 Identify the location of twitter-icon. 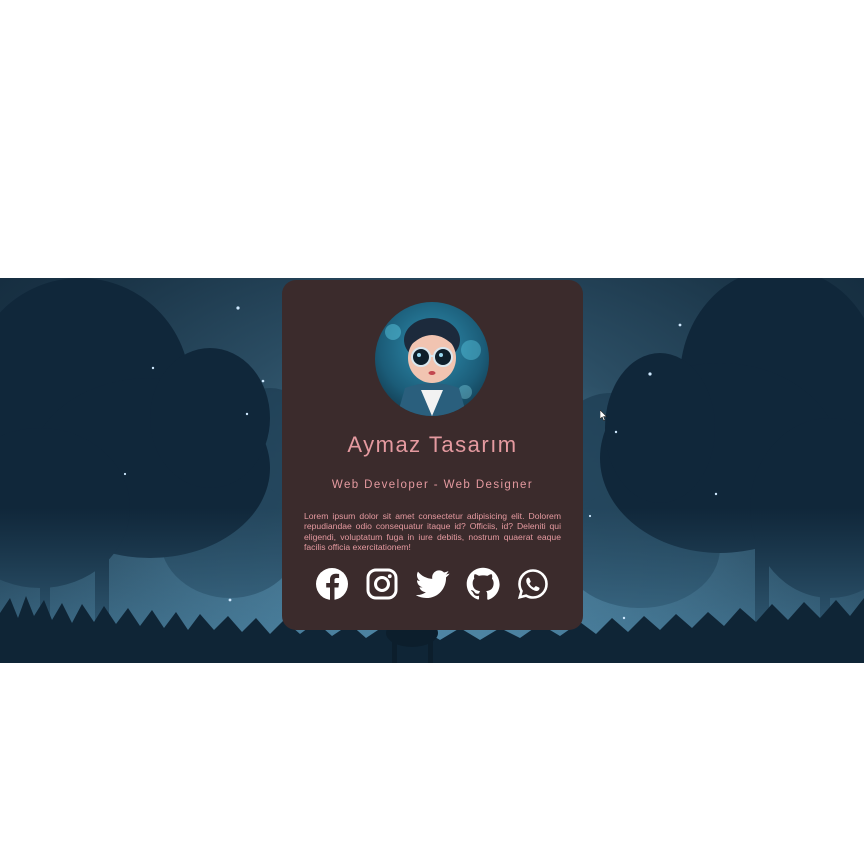
(432, 584).